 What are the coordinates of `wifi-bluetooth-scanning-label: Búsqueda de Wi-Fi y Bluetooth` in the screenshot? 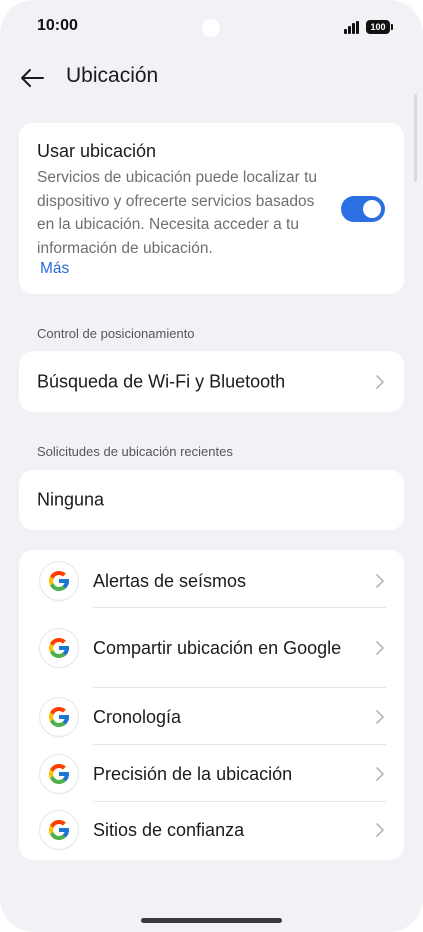 It's located at (161, 381).